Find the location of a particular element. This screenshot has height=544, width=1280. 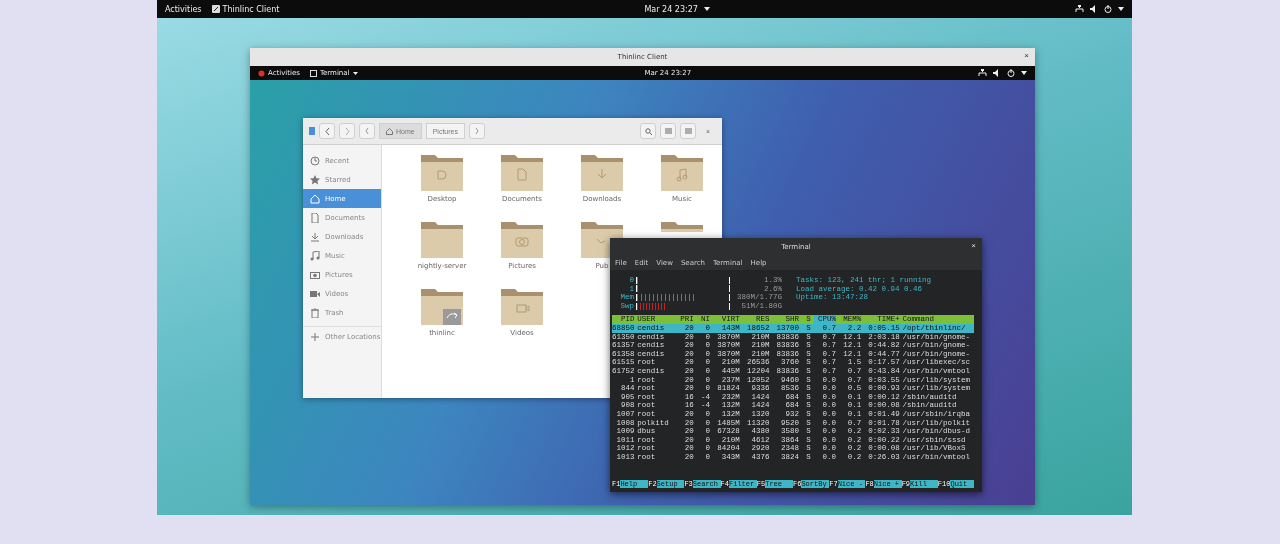

music-note-icon is located at coordinates (315, 255).